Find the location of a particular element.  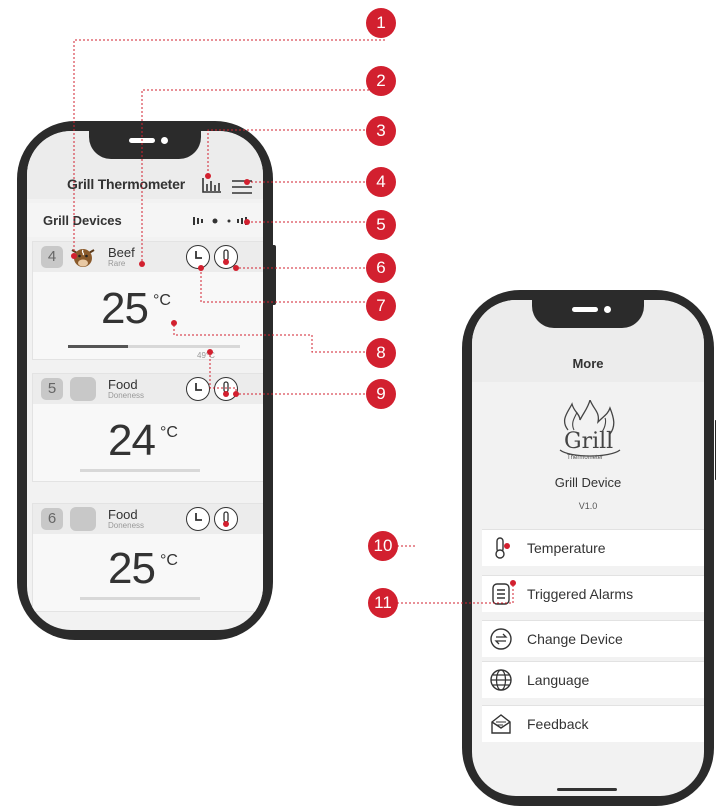

callout-badge-3: 3 is located at coordinates (381, 131).